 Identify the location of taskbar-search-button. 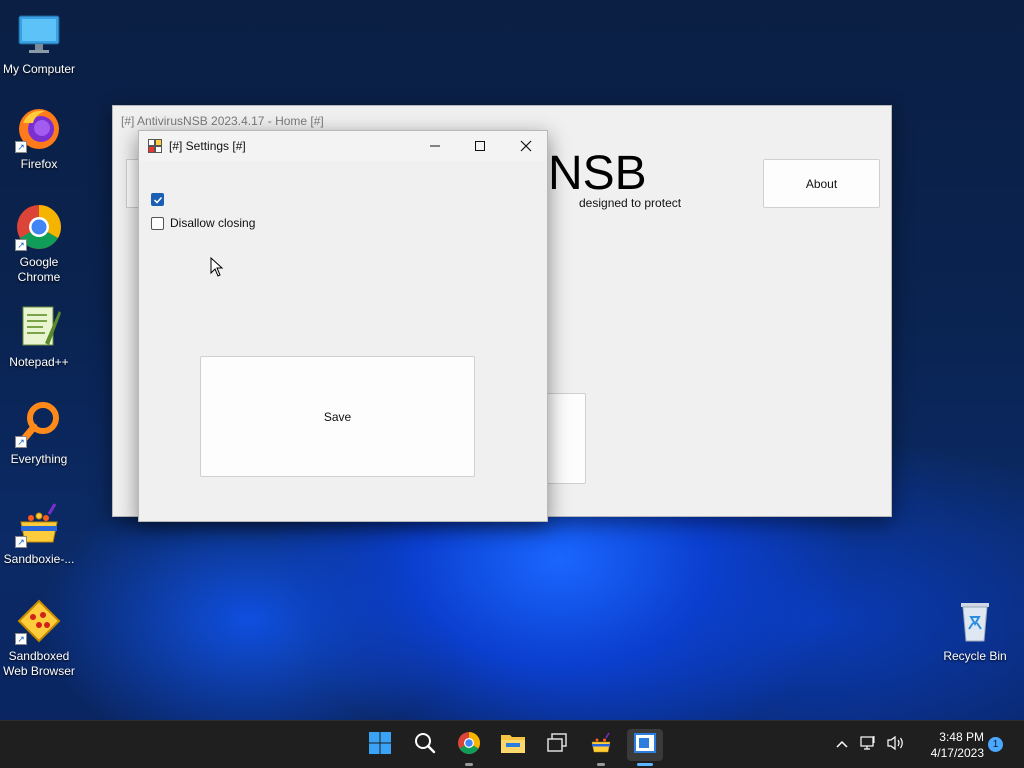
(425, 745).